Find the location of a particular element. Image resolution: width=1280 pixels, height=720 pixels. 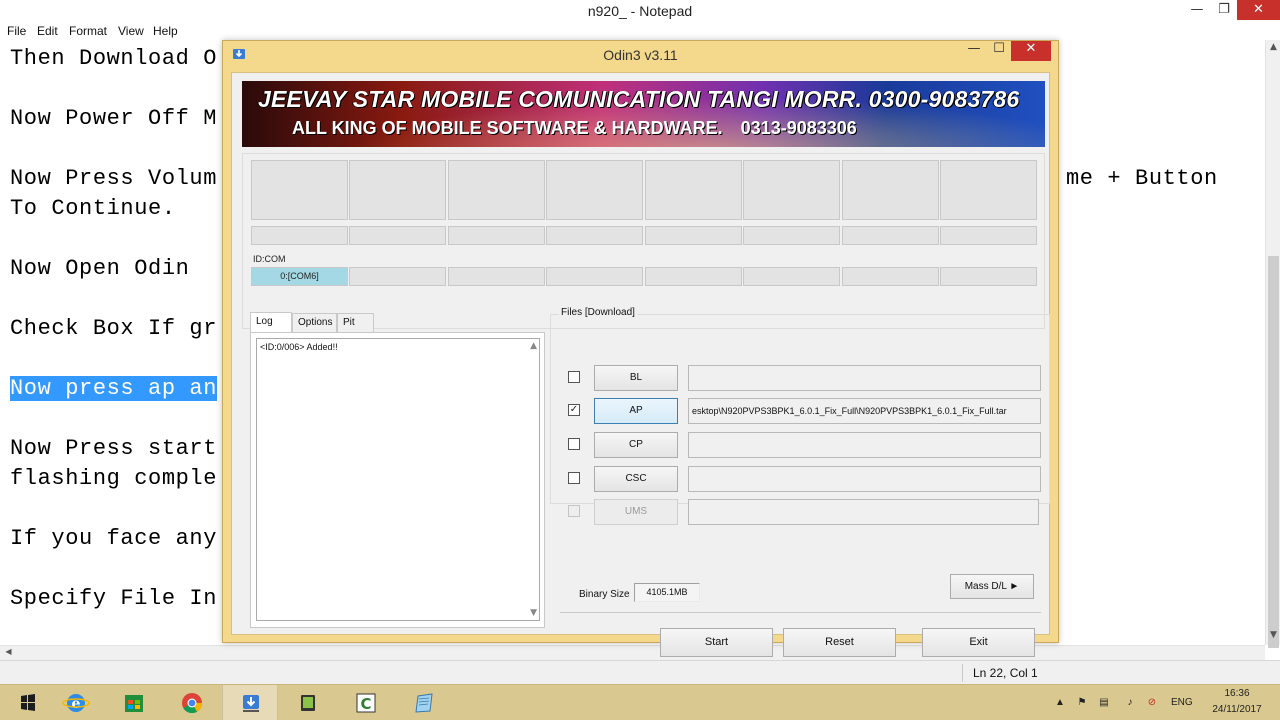

scroll-left-arrow-icon: ◀ is located at coordinates (8, 651).